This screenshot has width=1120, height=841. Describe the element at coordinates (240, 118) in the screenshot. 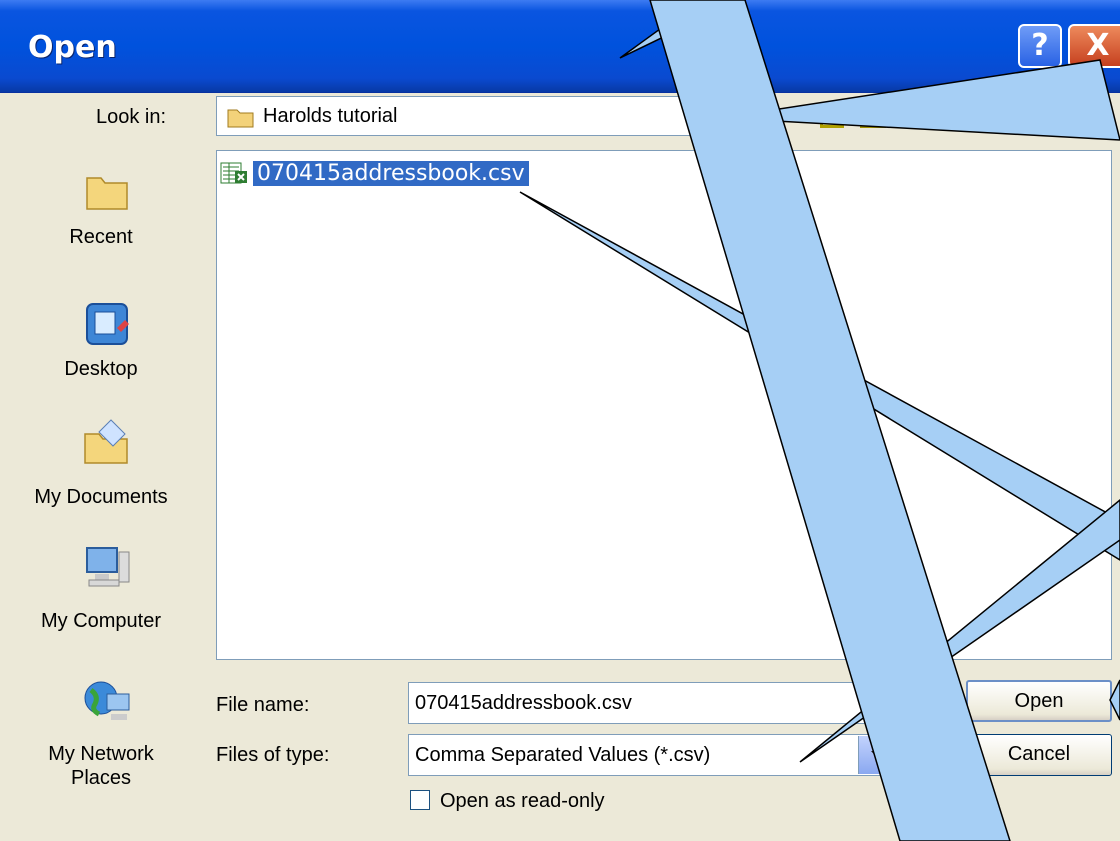

I see `folder-icon` at that location.